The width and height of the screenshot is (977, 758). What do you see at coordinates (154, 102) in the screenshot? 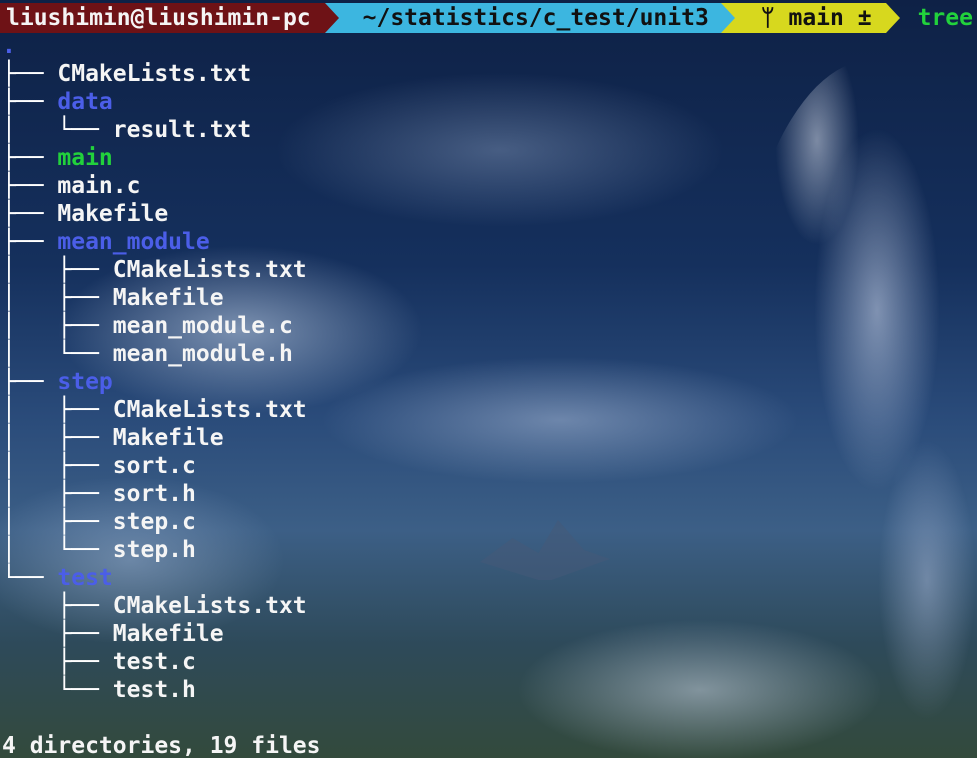
I see `tree-line: ├── data` at bounding box center [154, 102].